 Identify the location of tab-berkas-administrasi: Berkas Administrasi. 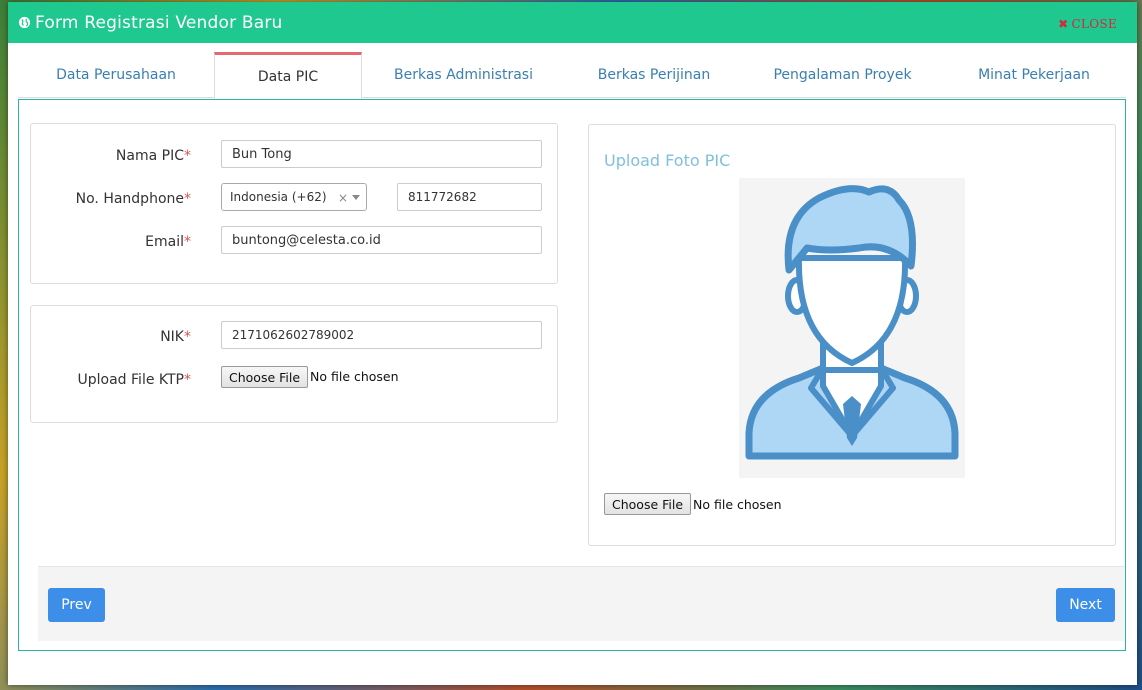
(463, 75).